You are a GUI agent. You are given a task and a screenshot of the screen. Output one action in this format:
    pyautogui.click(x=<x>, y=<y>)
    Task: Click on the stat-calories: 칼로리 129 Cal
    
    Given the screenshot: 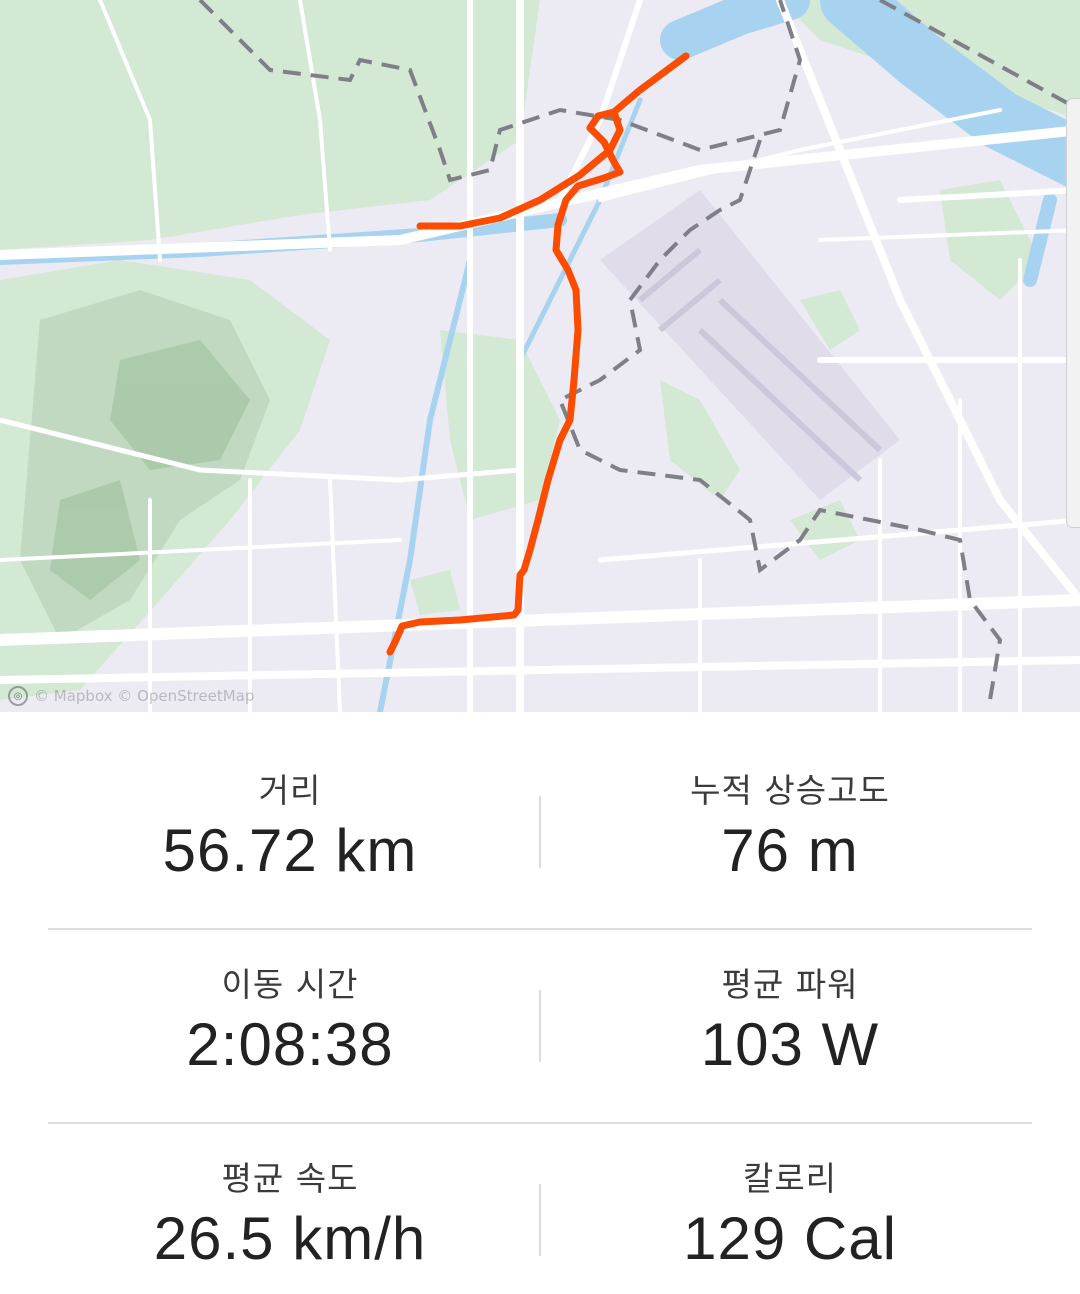 What is the action you would take?
    pyautogui.click(x=790, y=1197)
    